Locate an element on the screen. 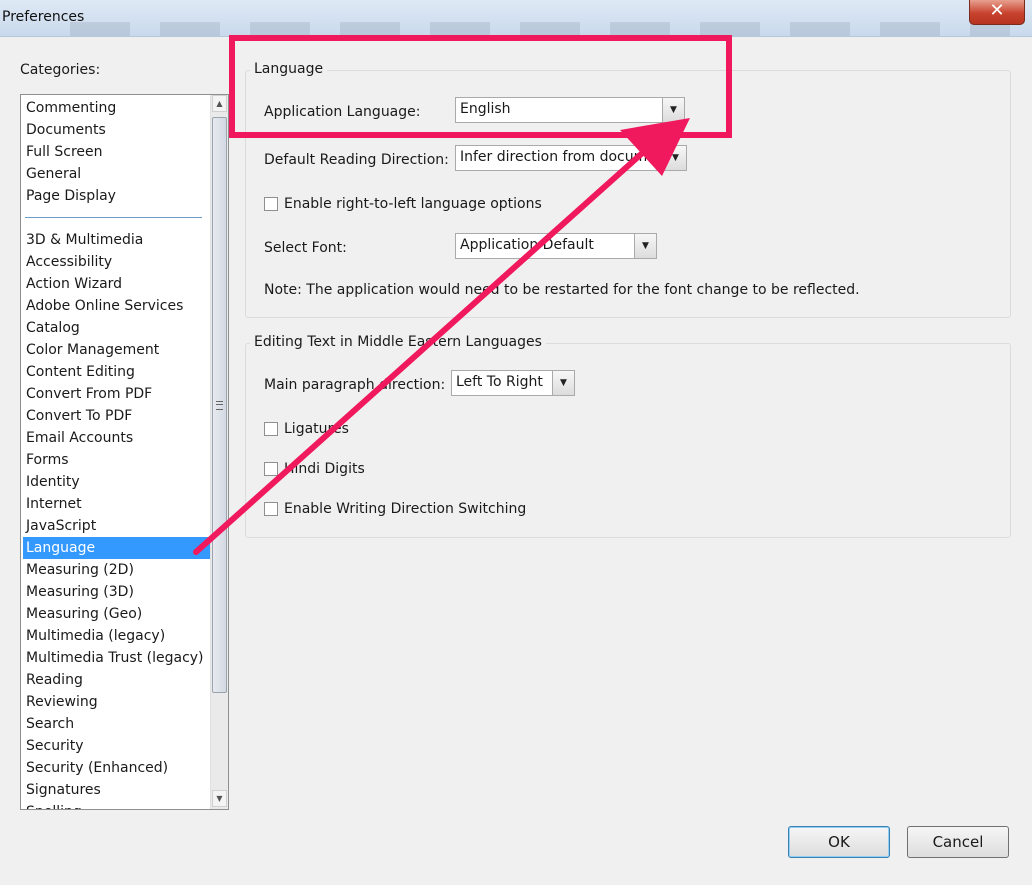 The height and width of the screenshot is (885, 1032). scroll-up-icon: ▲ is located at coordinates (219, 103).